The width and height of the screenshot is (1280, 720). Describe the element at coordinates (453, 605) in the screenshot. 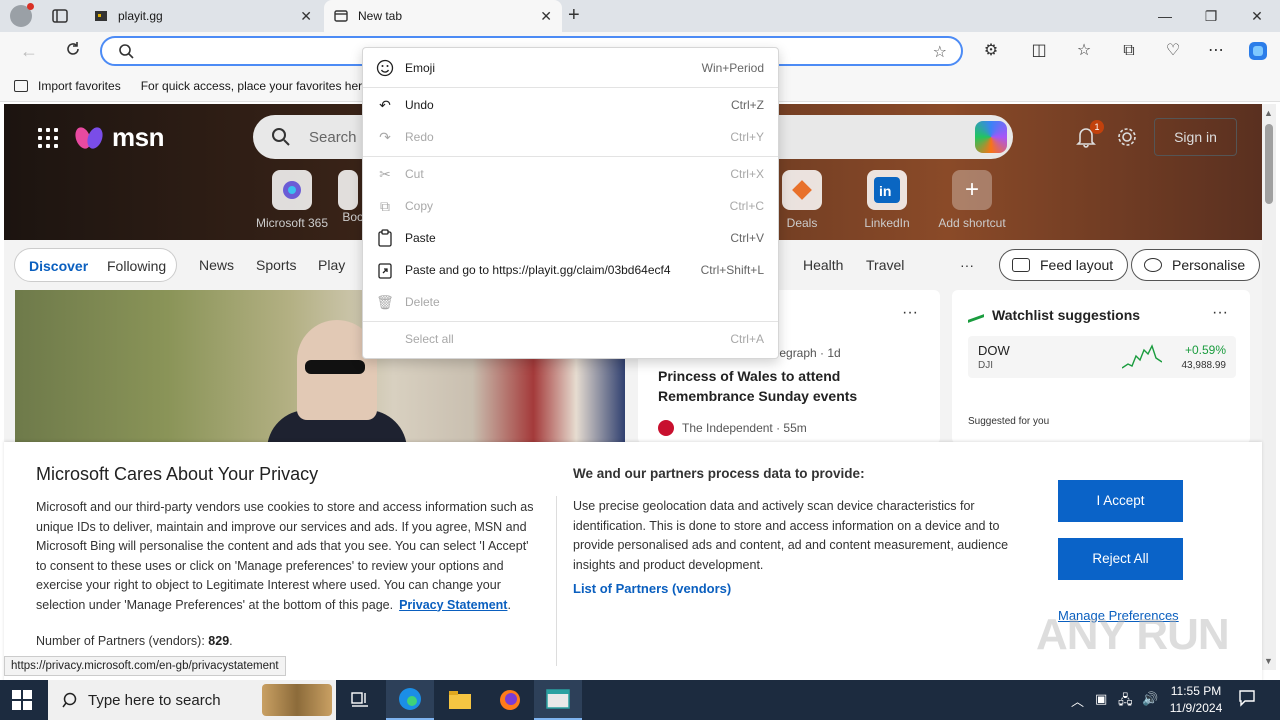

I see `privacy-statement-link: Privacy Statement` at that location.